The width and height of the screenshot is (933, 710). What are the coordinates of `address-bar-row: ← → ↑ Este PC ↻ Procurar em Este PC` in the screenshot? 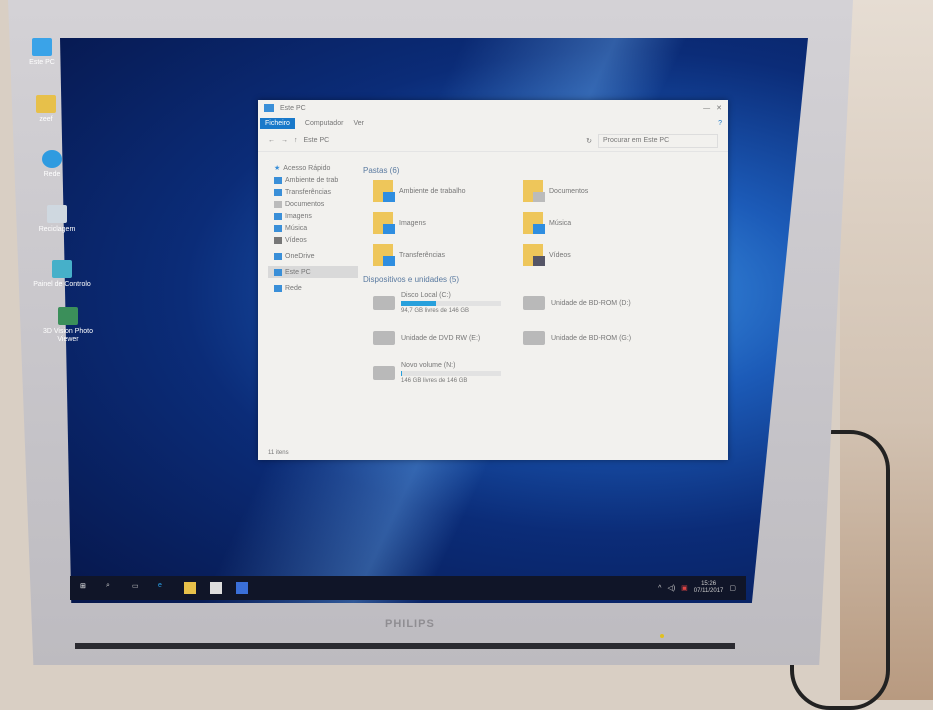 It's located at (493, 141).